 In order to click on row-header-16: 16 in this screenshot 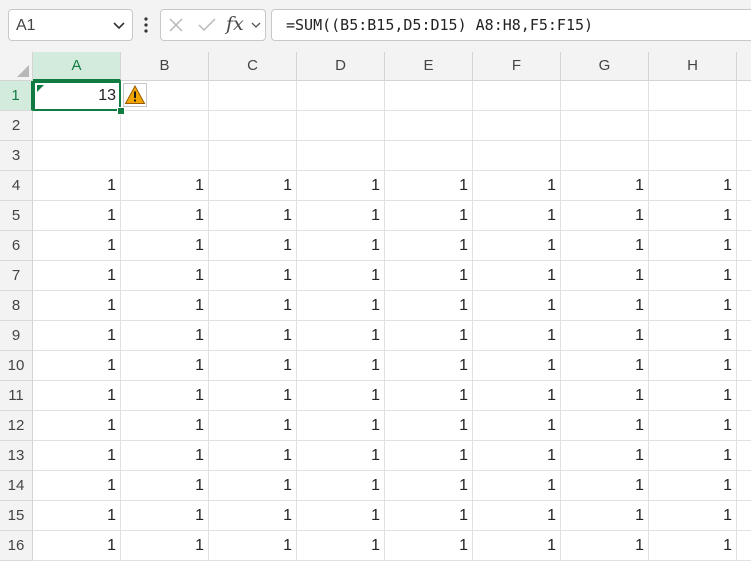, I will do `click(16, 546)`.